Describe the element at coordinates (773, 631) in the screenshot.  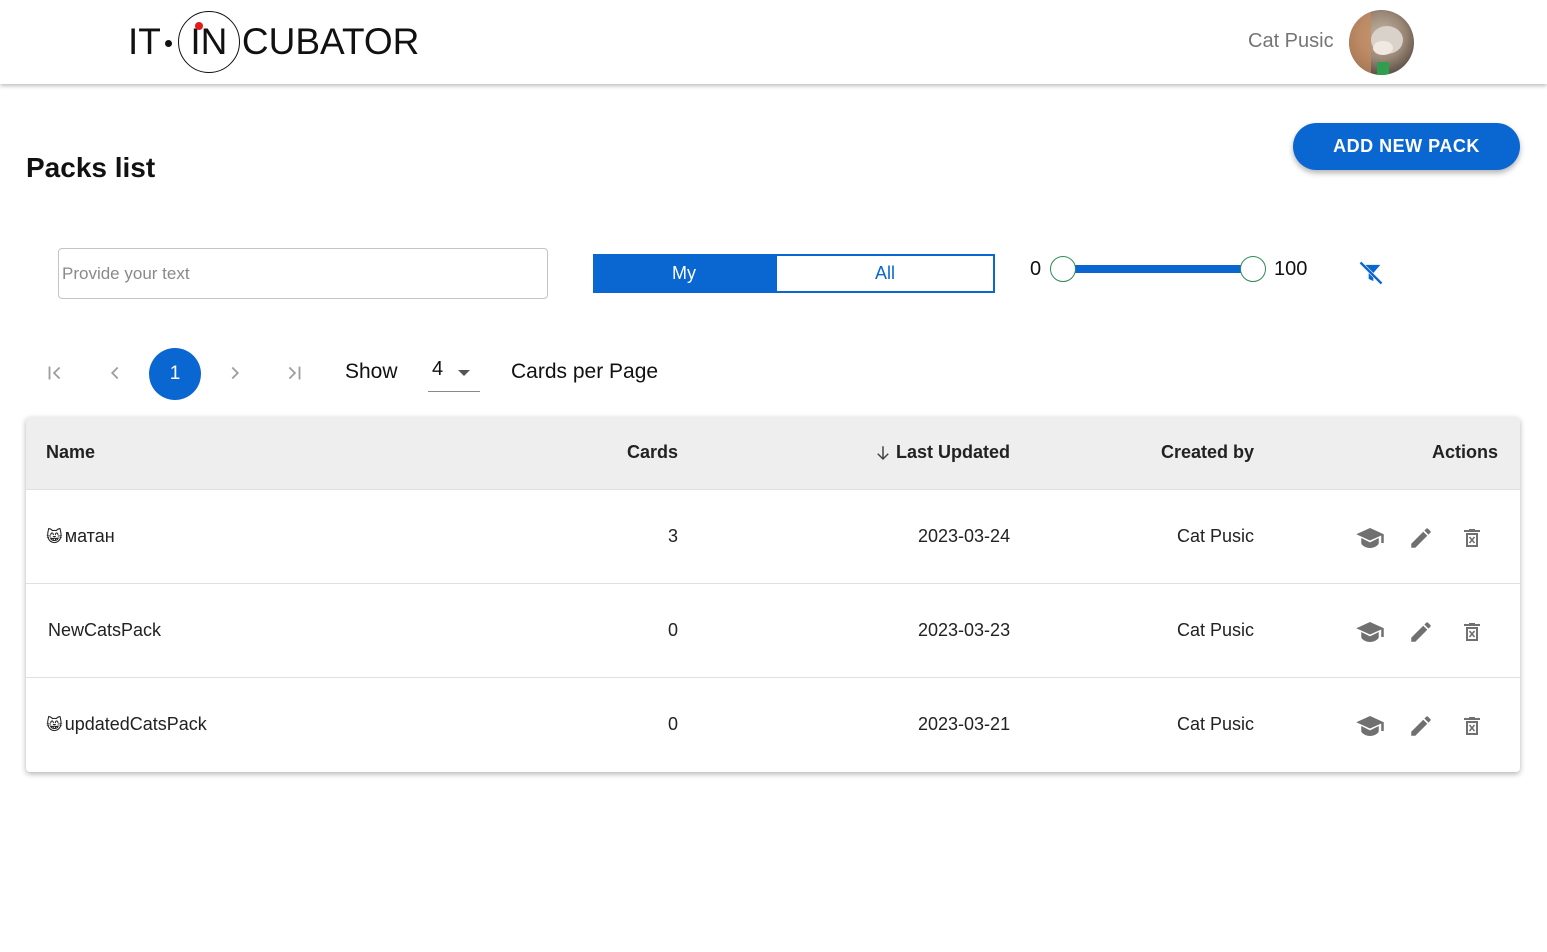
I see `table-row: NewCatsPack 0 2023-03-23 Cat Pusic` at that location.